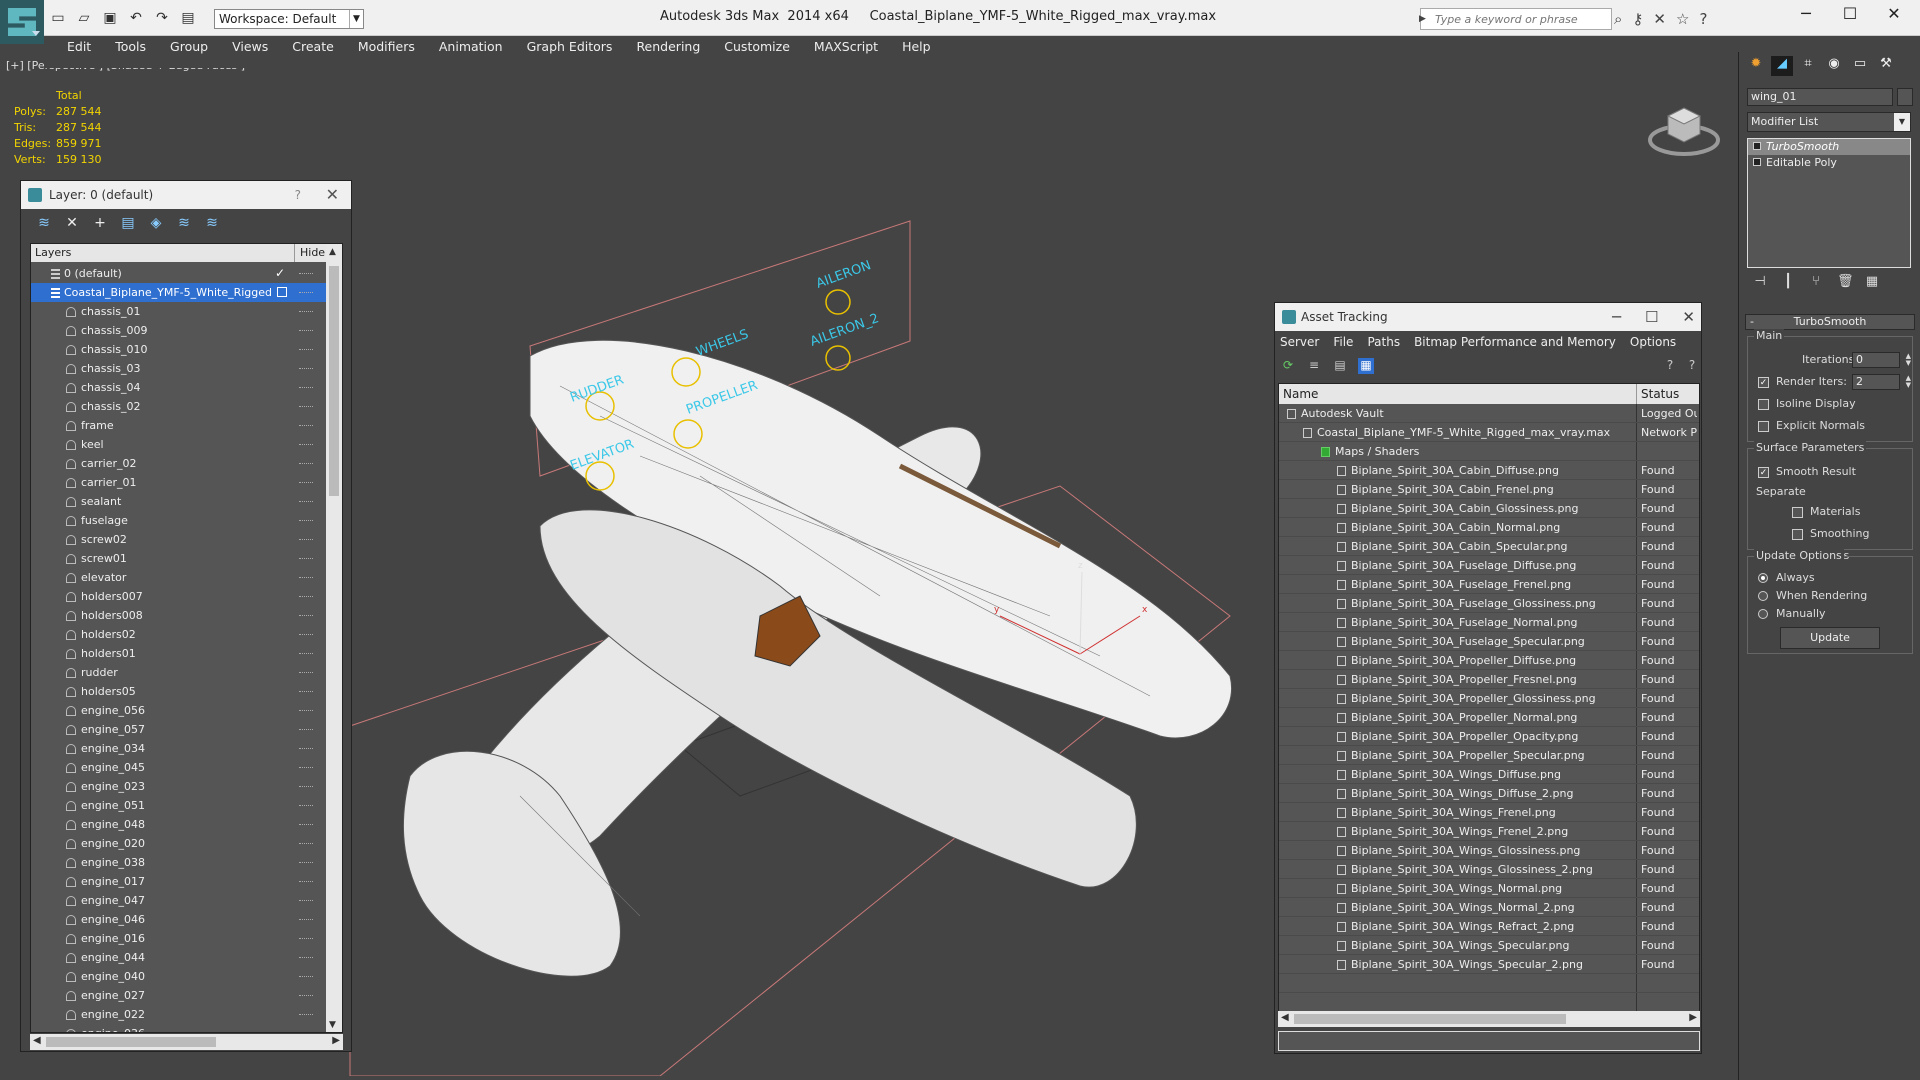 The height and width of the screenshot is (1080, 1920). Describe the element at coordinates (1763, 614) in the screenshot. I see `manually-radio` at that location.